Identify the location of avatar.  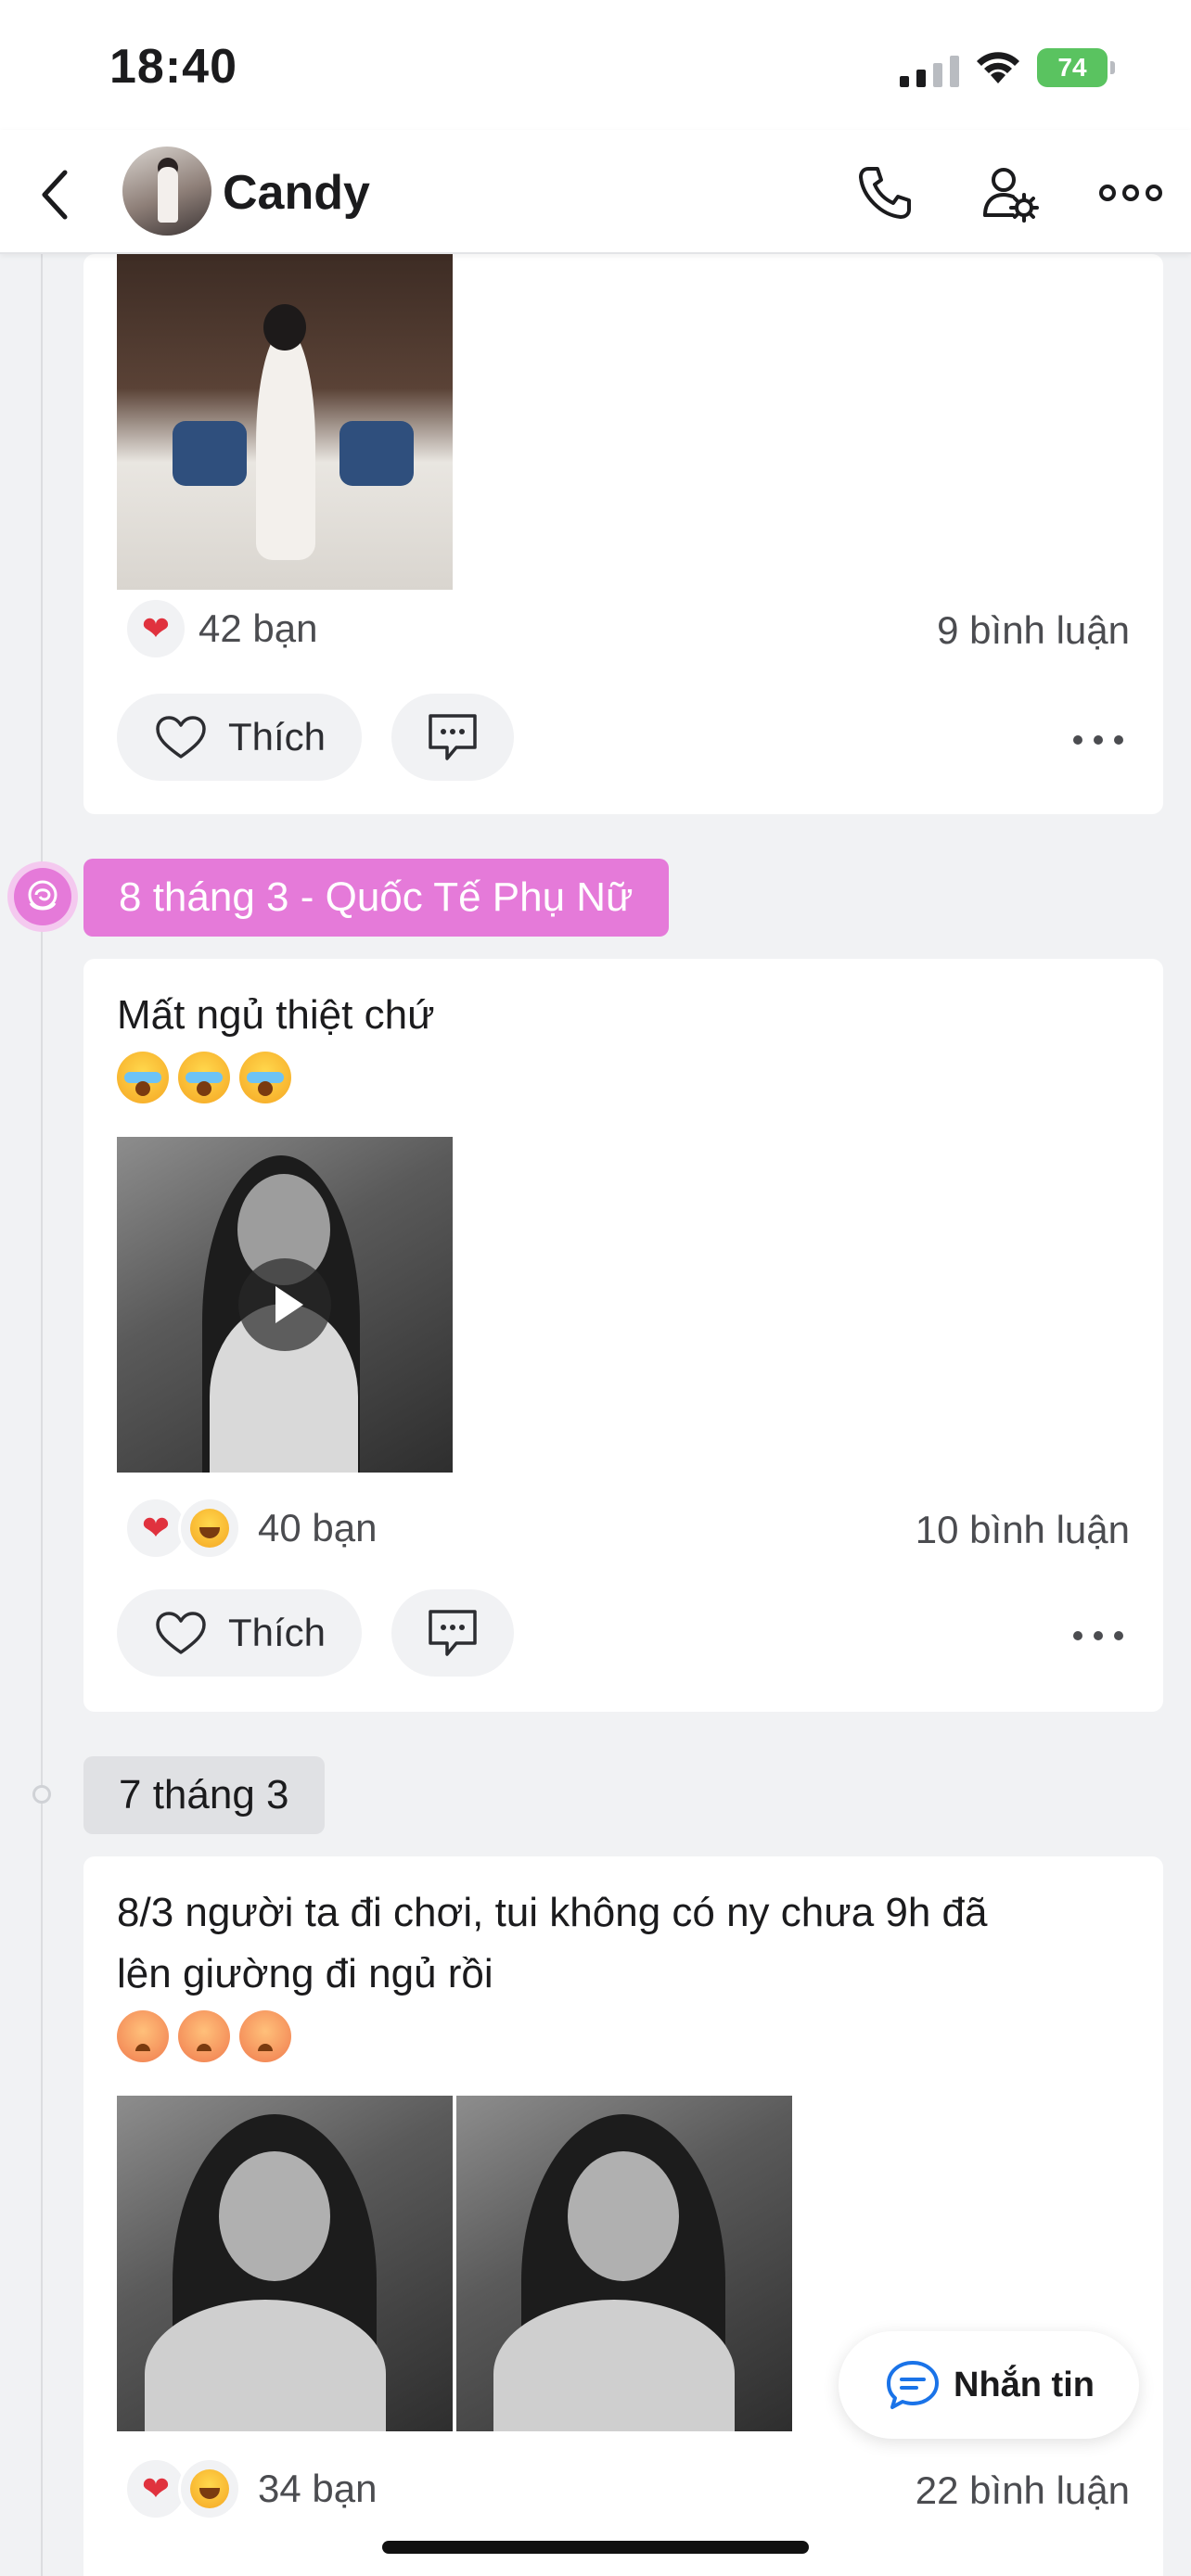
(166, 191).